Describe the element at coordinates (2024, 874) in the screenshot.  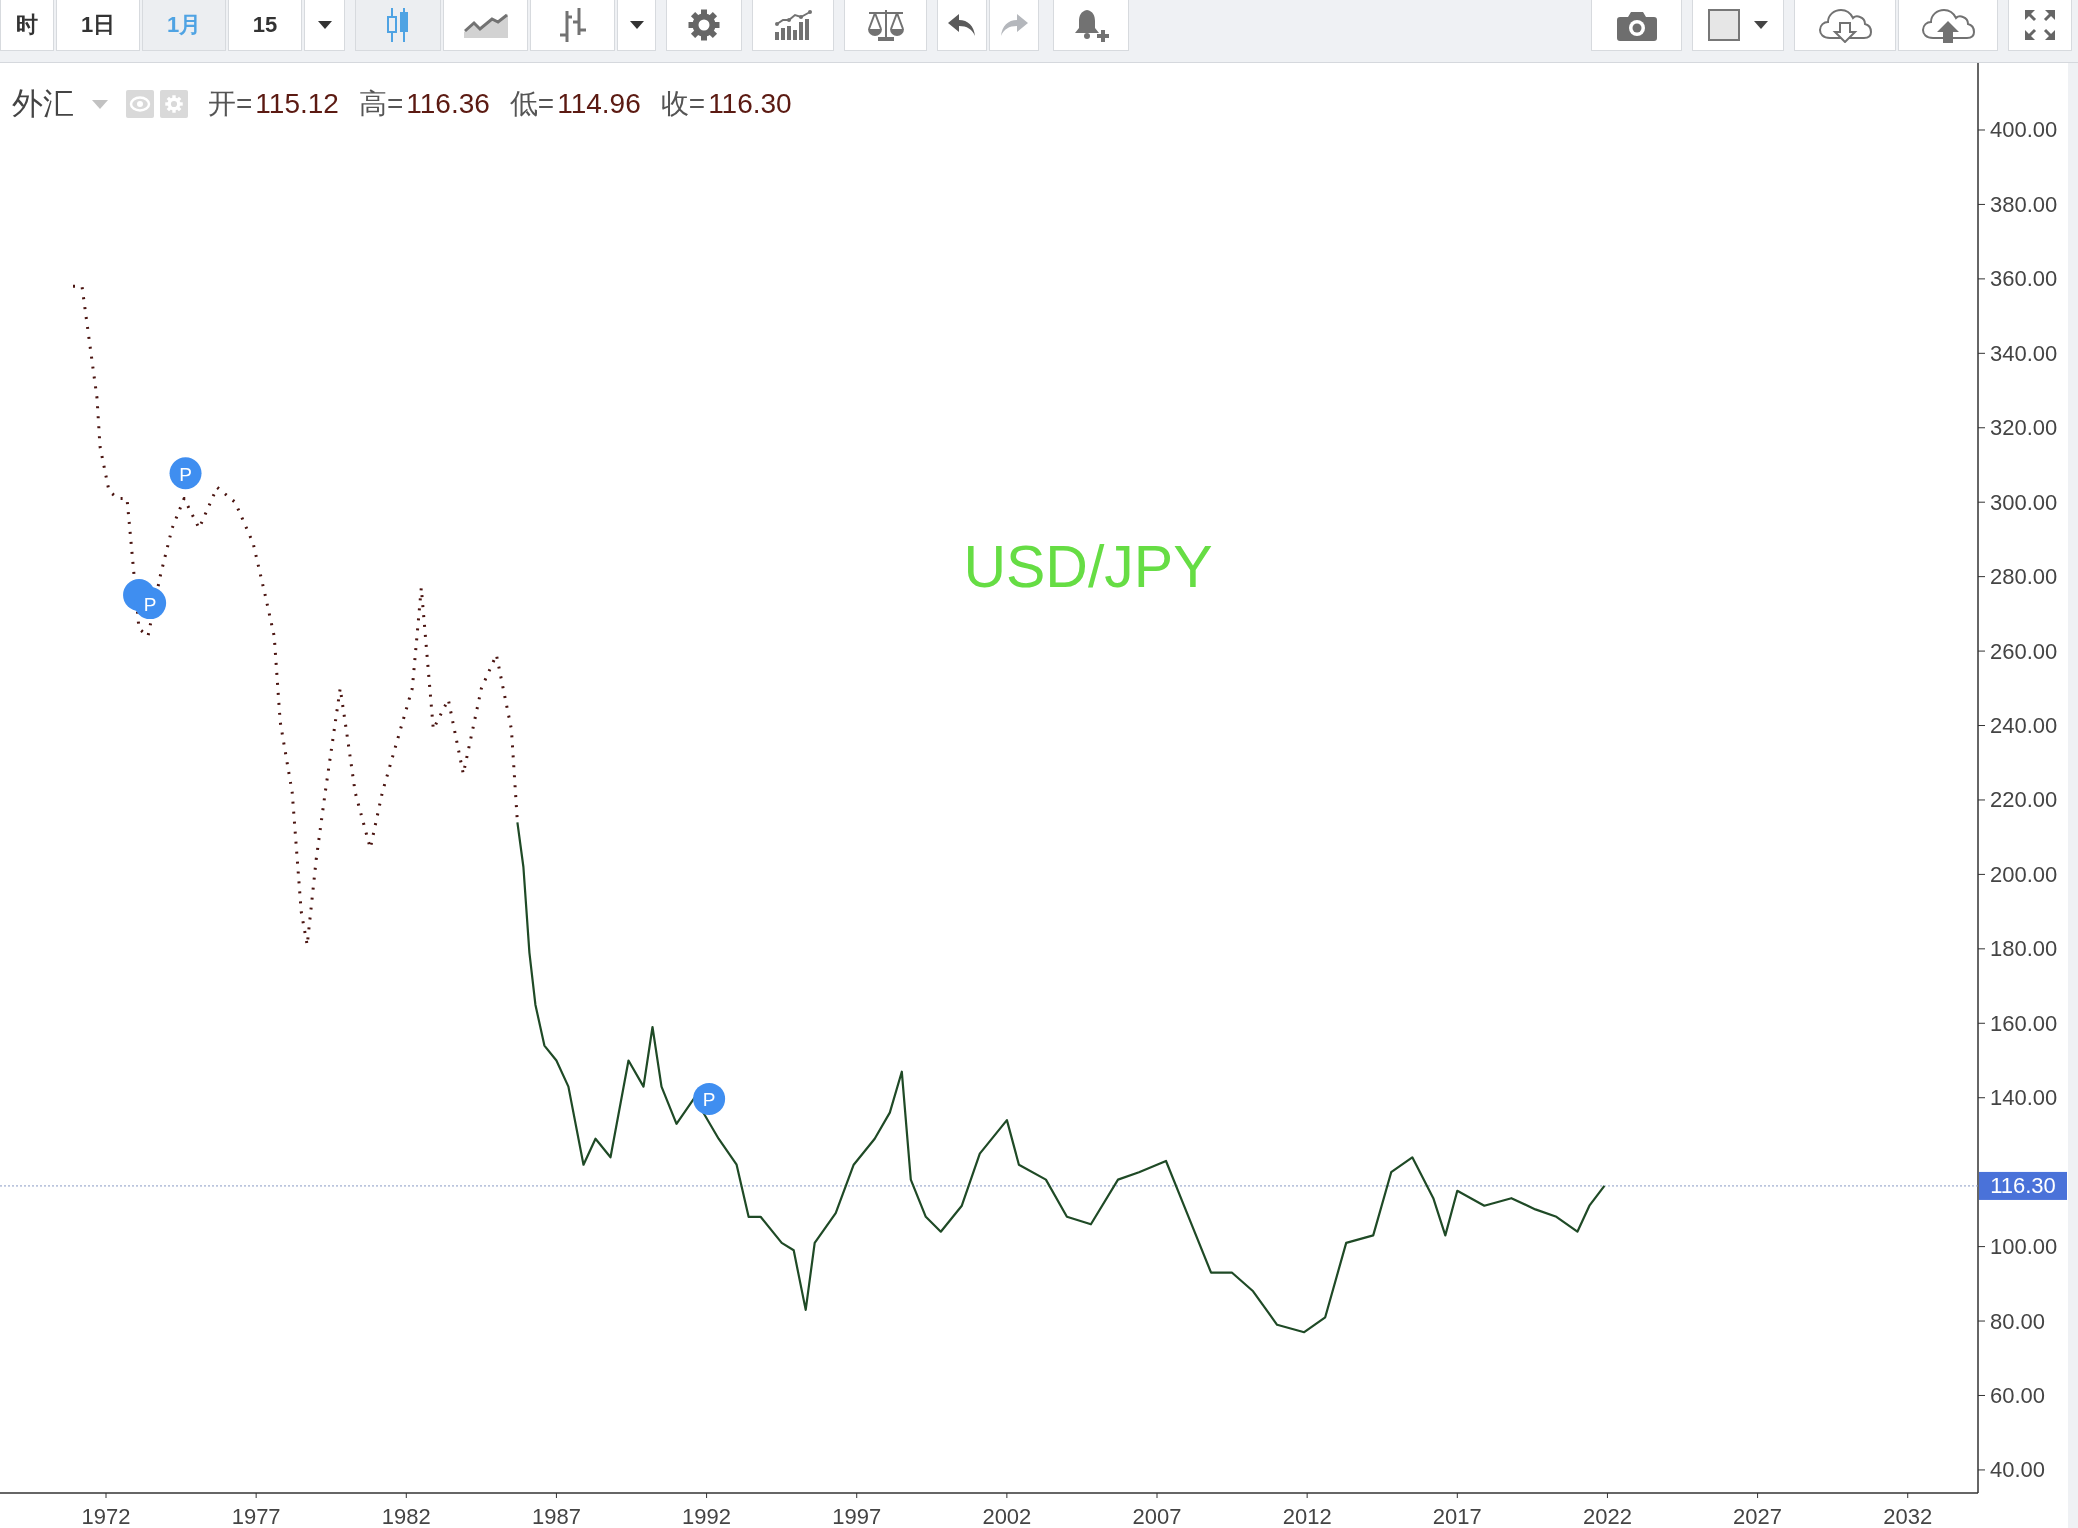
I see `y-axis-label: 200.00` at that location.